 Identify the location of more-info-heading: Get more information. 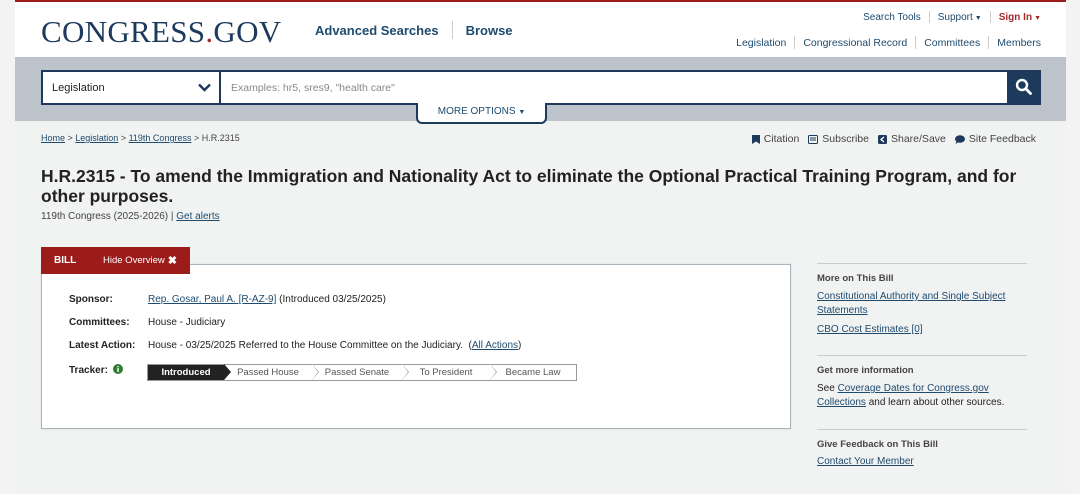
(865, 370).